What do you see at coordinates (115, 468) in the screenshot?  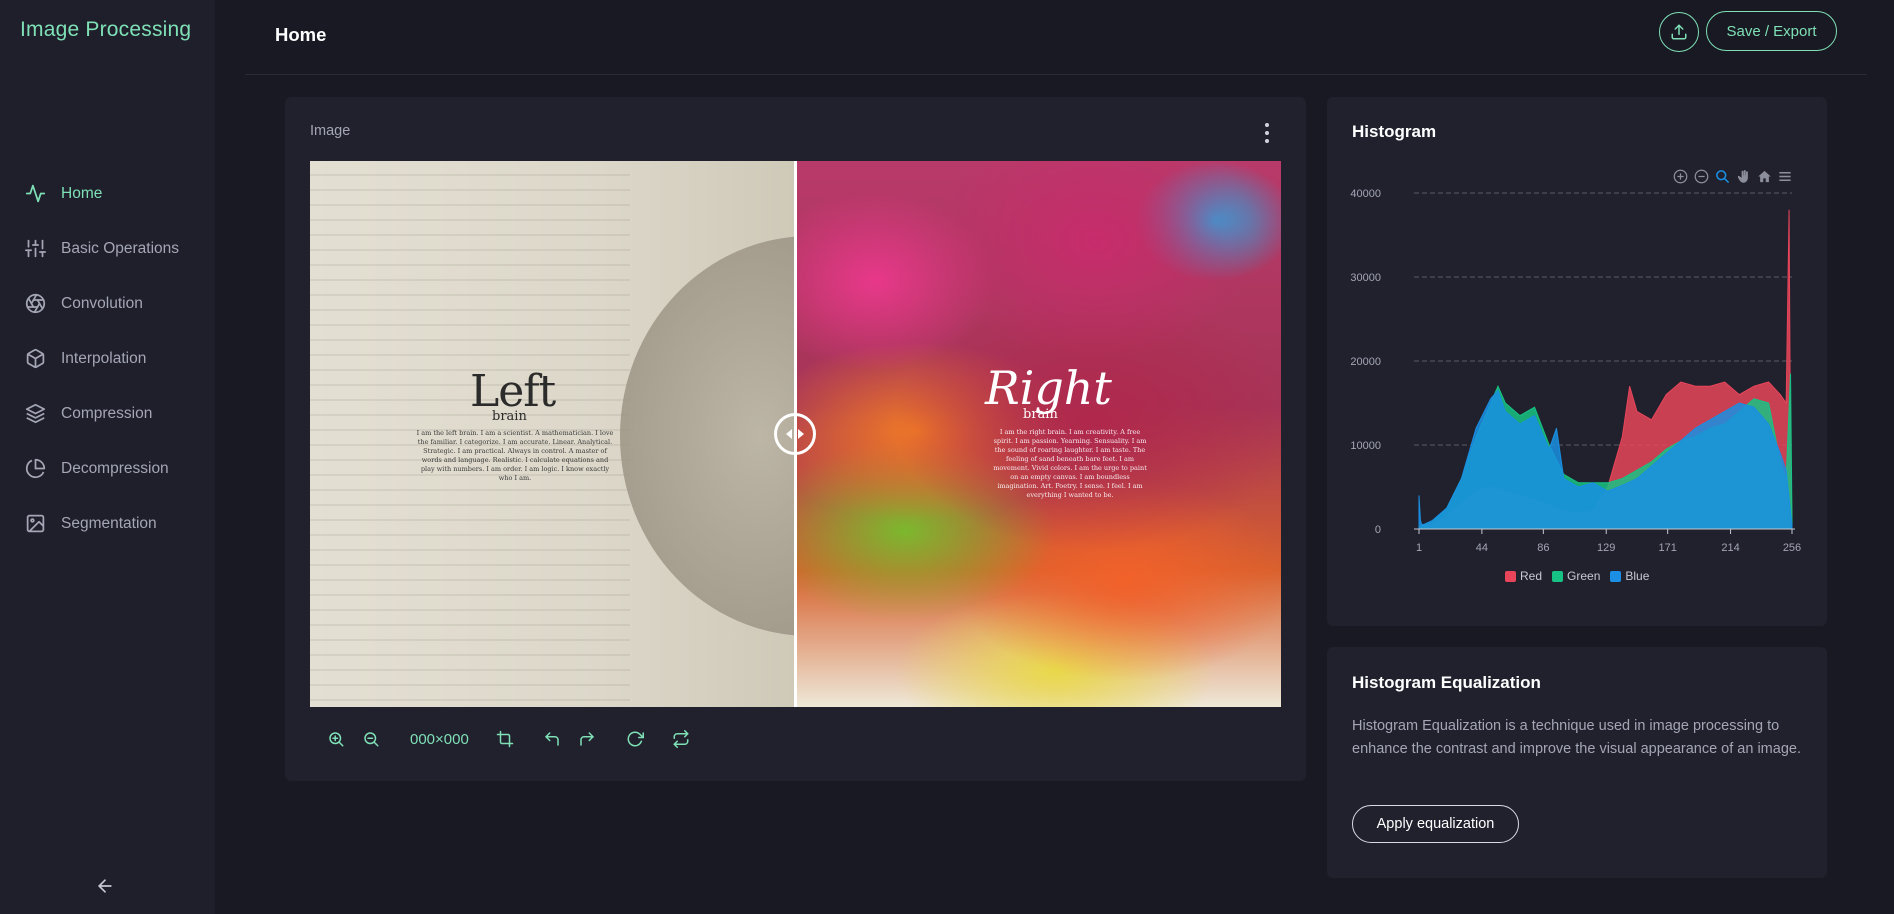 I see `sidebar-item-label: Decompression` at bounding box center [115, 468].